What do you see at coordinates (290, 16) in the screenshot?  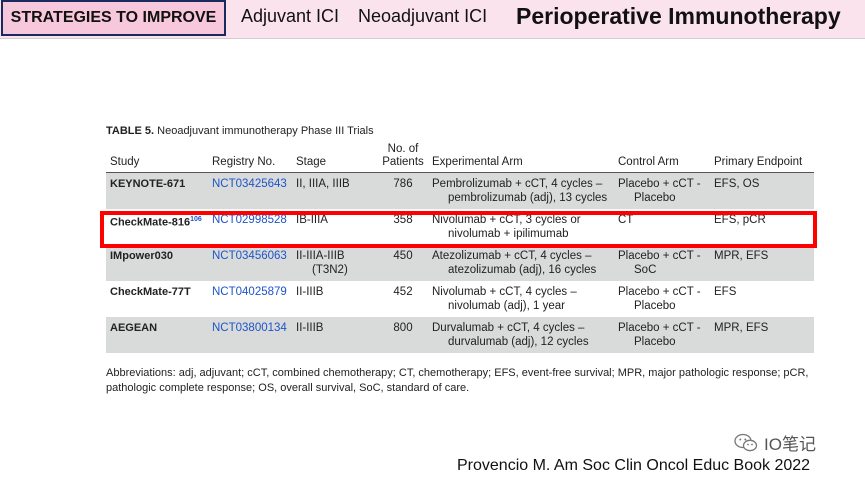 I see `nav-item-adjuvant-ici: Adjuvant ICI` at bounding box center [290, 16].